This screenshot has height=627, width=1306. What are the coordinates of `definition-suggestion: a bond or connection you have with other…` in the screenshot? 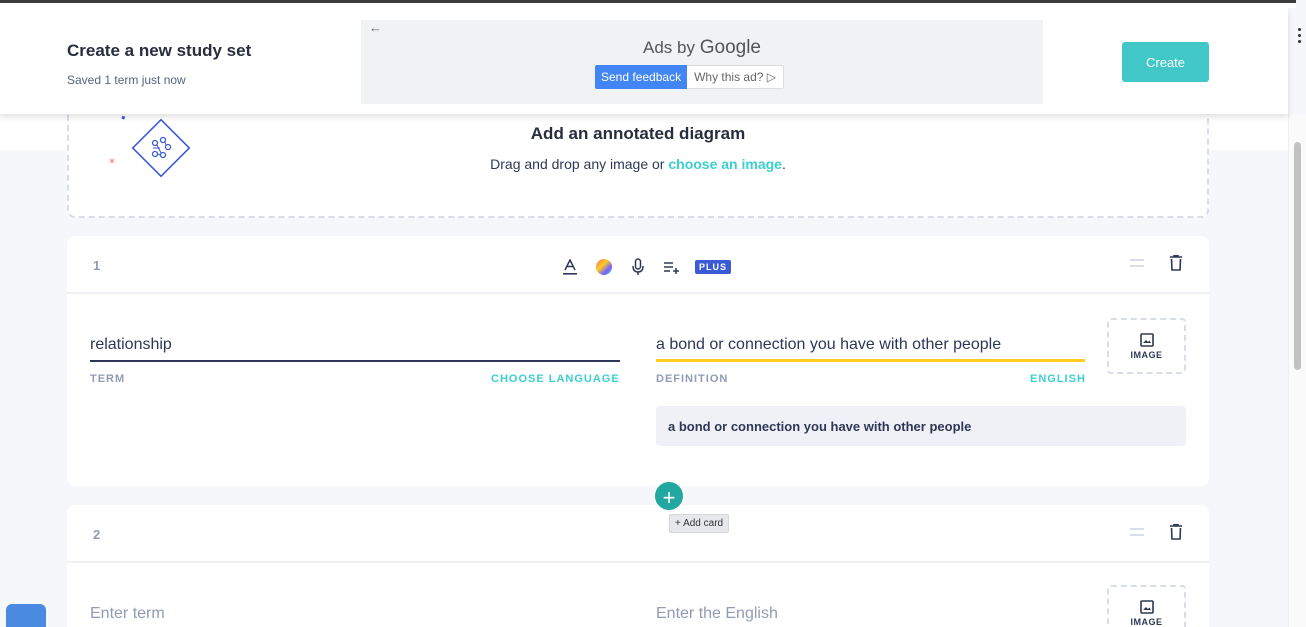 It's located at (921, 426).